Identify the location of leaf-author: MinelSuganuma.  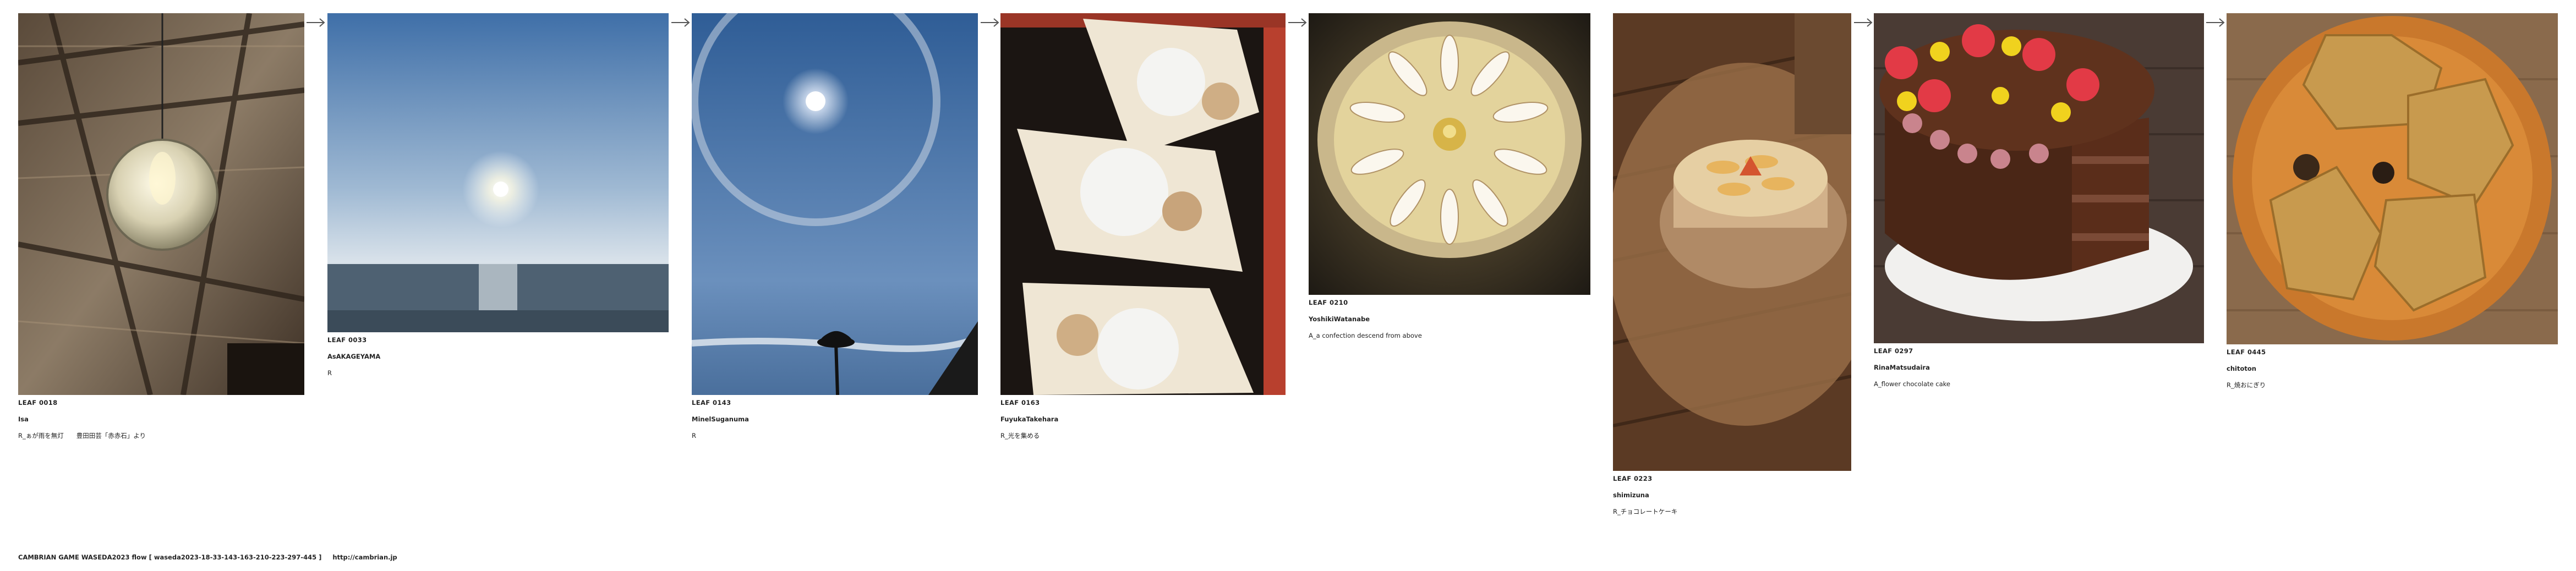
(835, 419).